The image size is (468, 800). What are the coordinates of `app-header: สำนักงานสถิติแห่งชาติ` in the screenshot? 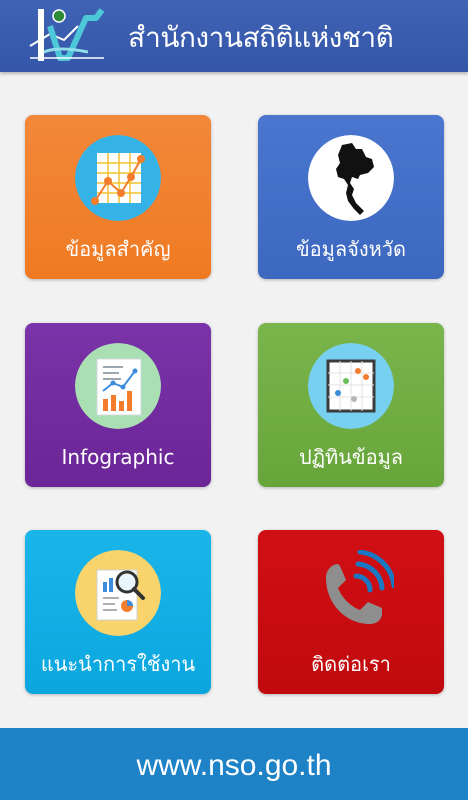 It's located at (234, 36).